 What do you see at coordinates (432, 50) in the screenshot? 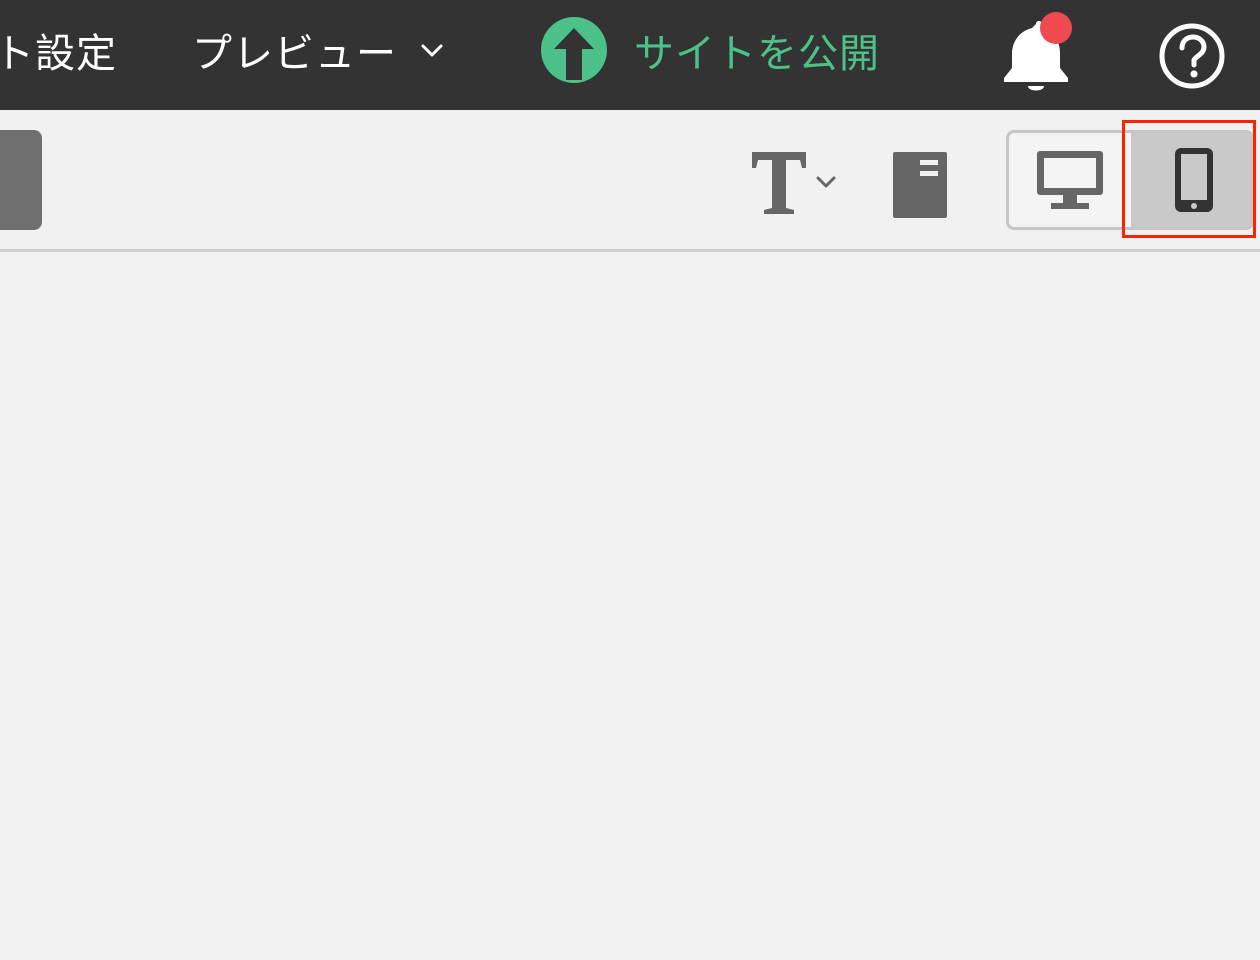
I see `chevron-down-icon` at bounding box center [432, 50].